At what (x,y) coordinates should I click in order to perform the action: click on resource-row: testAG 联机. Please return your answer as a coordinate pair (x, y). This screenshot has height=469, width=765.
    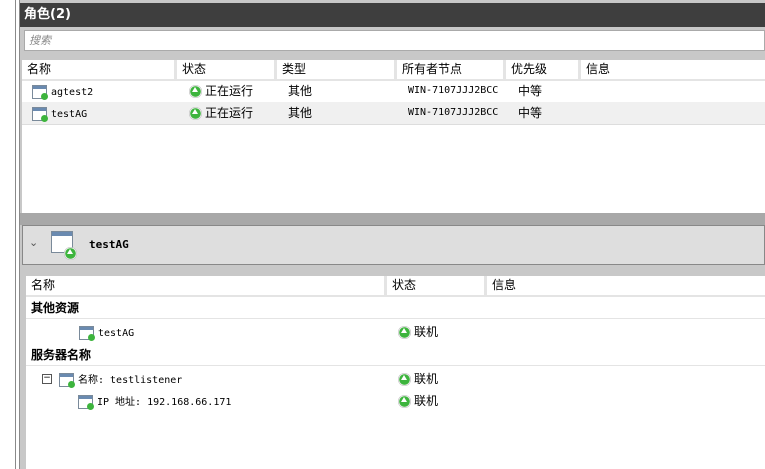
    Looking at the image, I should click on (395, 332).